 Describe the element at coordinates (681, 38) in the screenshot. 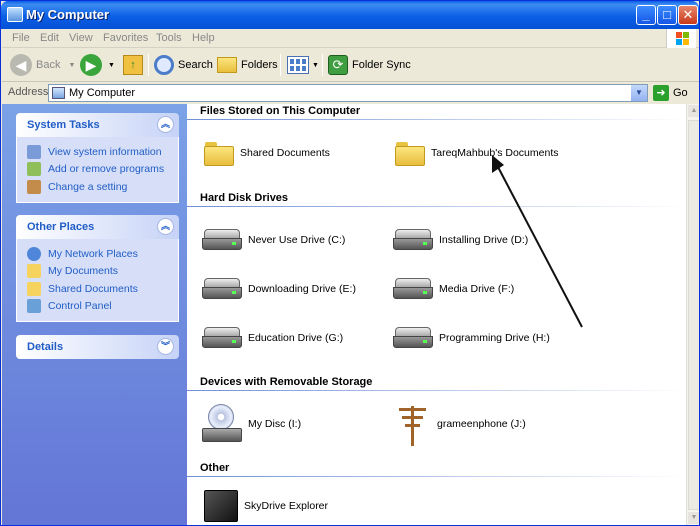

I see `windows-logo-icon` at that location.